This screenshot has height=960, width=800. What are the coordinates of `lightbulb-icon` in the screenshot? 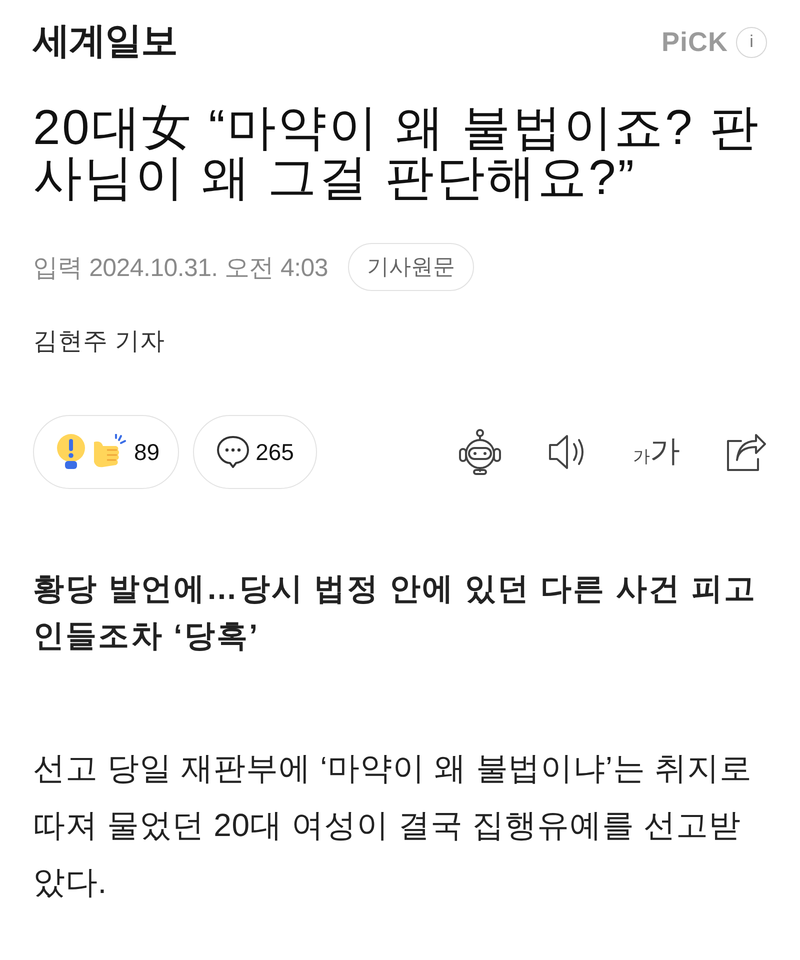 It's located at (71, 452).